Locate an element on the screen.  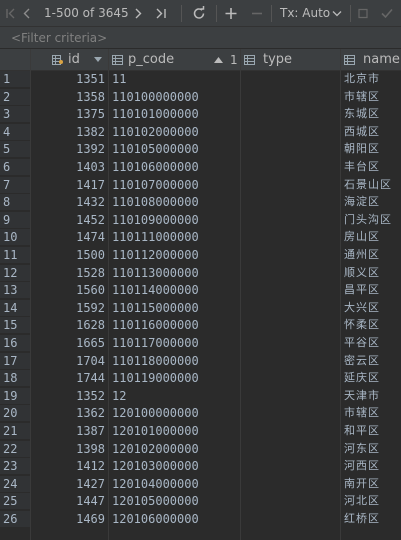
table-row: 13 1560 110114000000 昌平区 is located at coordinates (200, 290).